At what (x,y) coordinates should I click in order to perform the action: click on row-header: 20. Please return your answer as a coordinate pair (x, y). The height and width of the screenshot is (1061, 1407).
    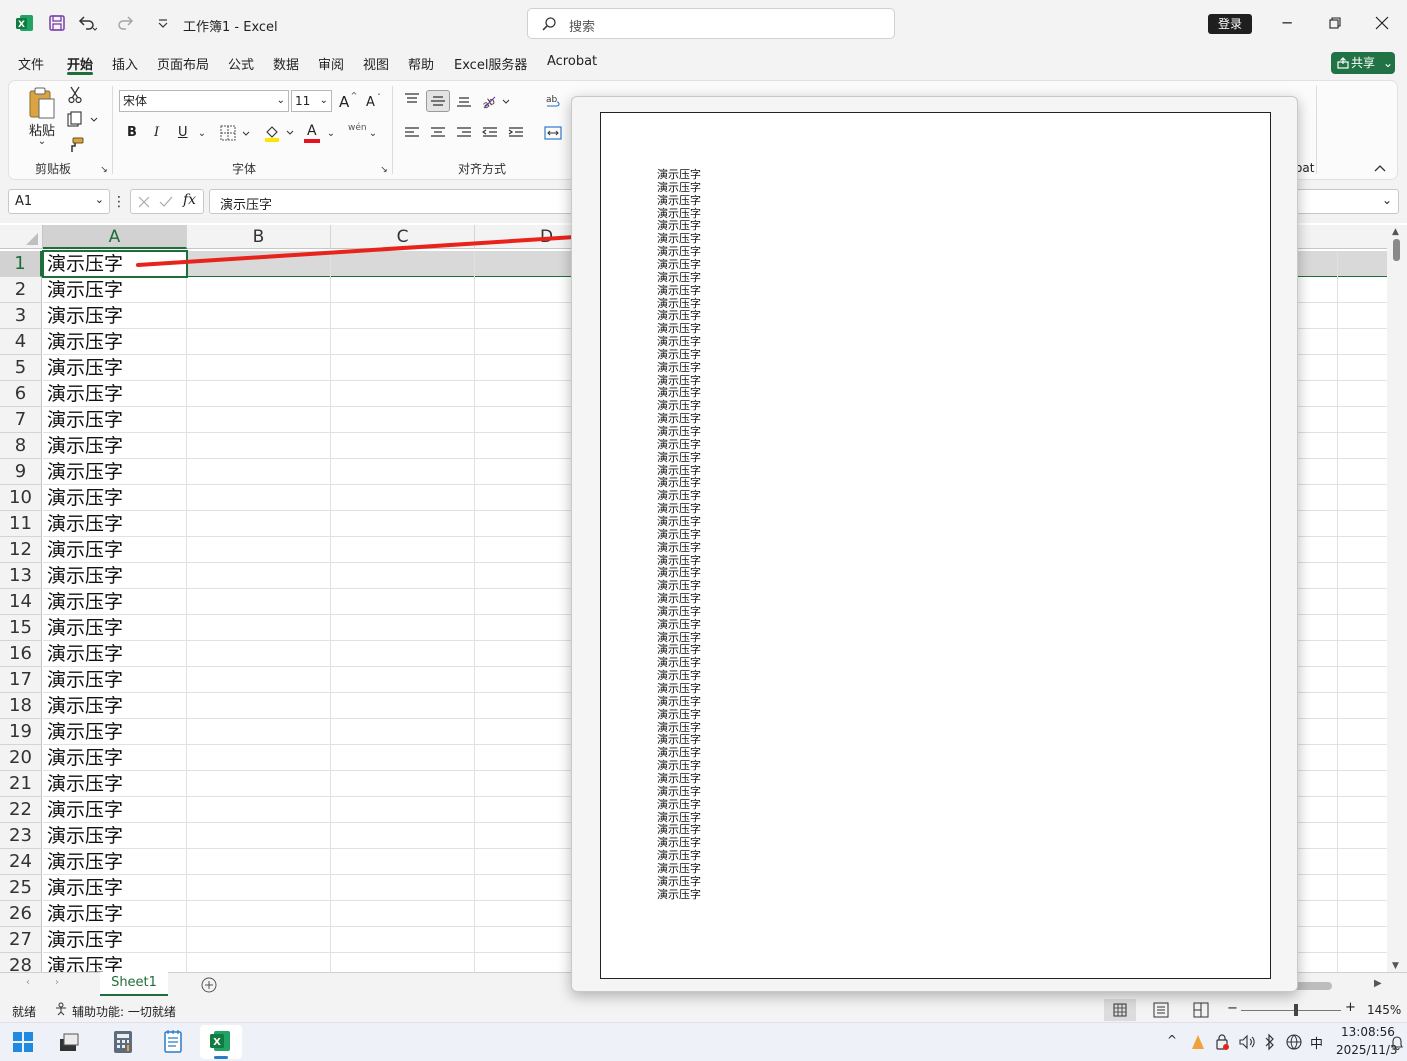
    Looking at the image, I should click on (21, 758).